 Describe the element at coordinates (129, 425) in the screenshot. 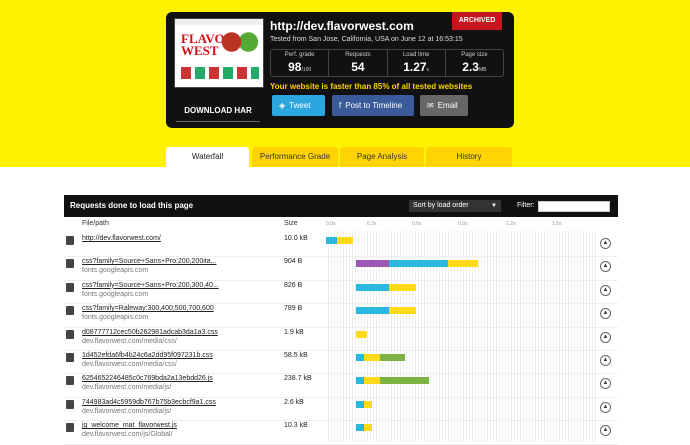

I see `request-file-link: jg_welcome_mat_flavorwest.js` at that location.